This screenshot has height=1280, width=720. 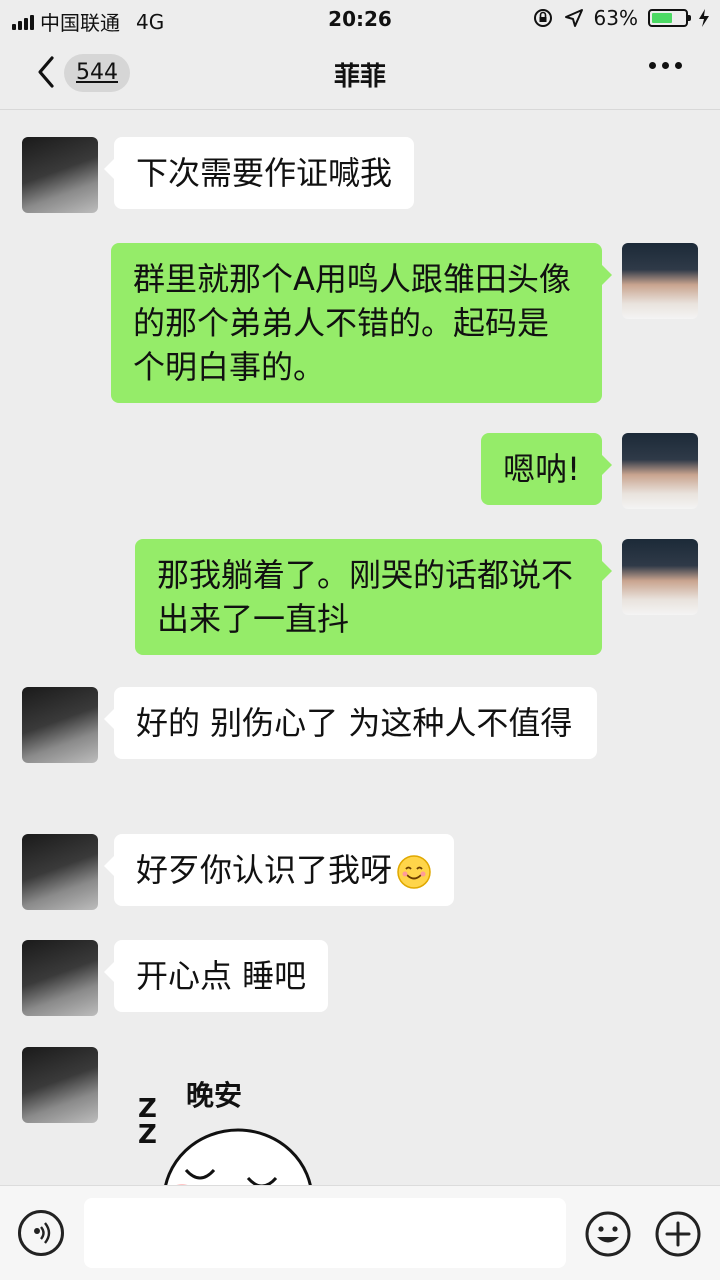 I want to click on message-bubble-outgoing: 嗯呐!, so click(x=546, y=469).